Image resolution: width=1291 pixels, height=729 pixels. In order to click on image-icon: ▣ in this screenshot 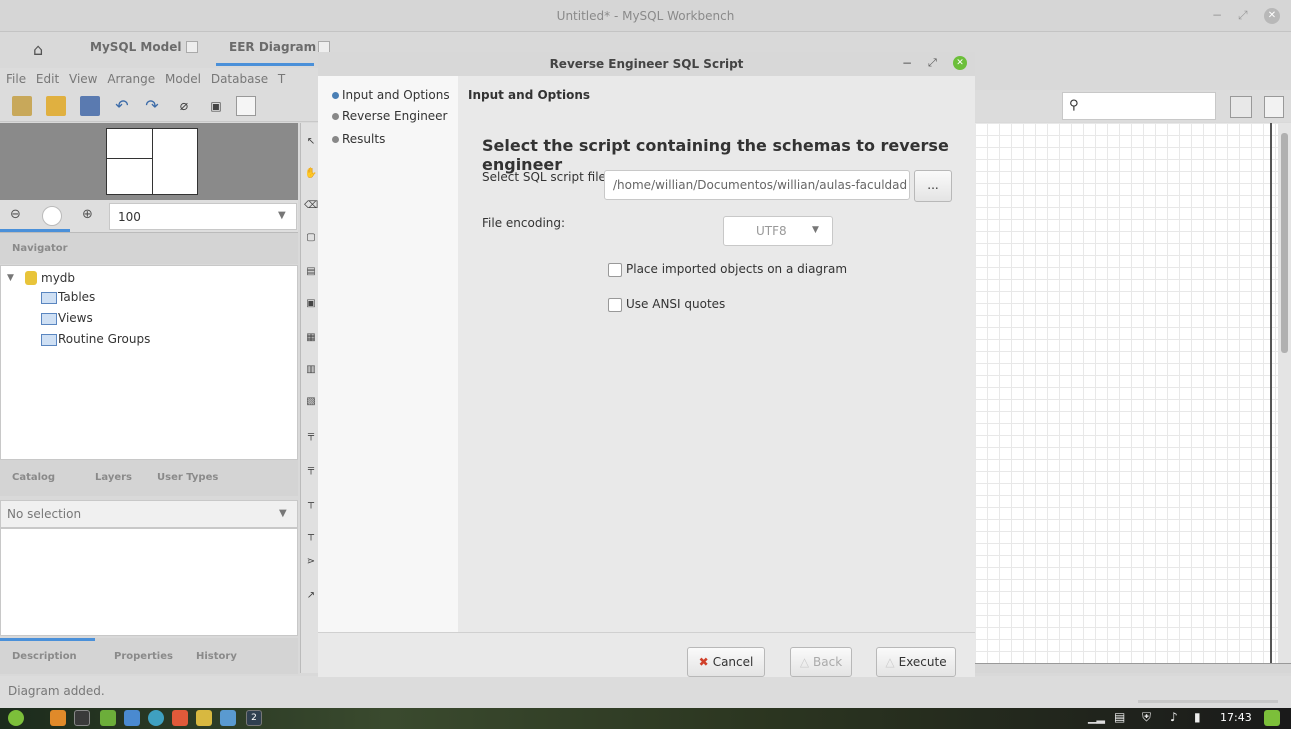, I will do `click(311, 304)`.